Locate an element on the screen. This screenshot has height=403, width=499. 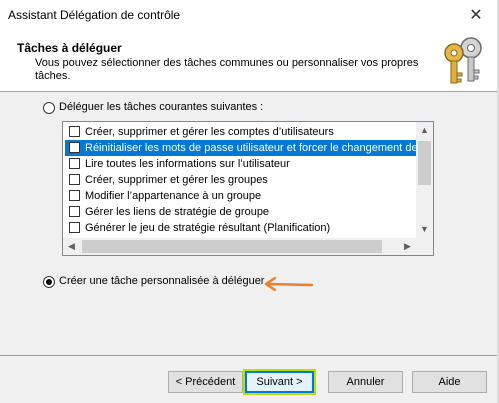
list-item: Créer, supprimer et gérer les groupes is located at coordinates (240, 180).